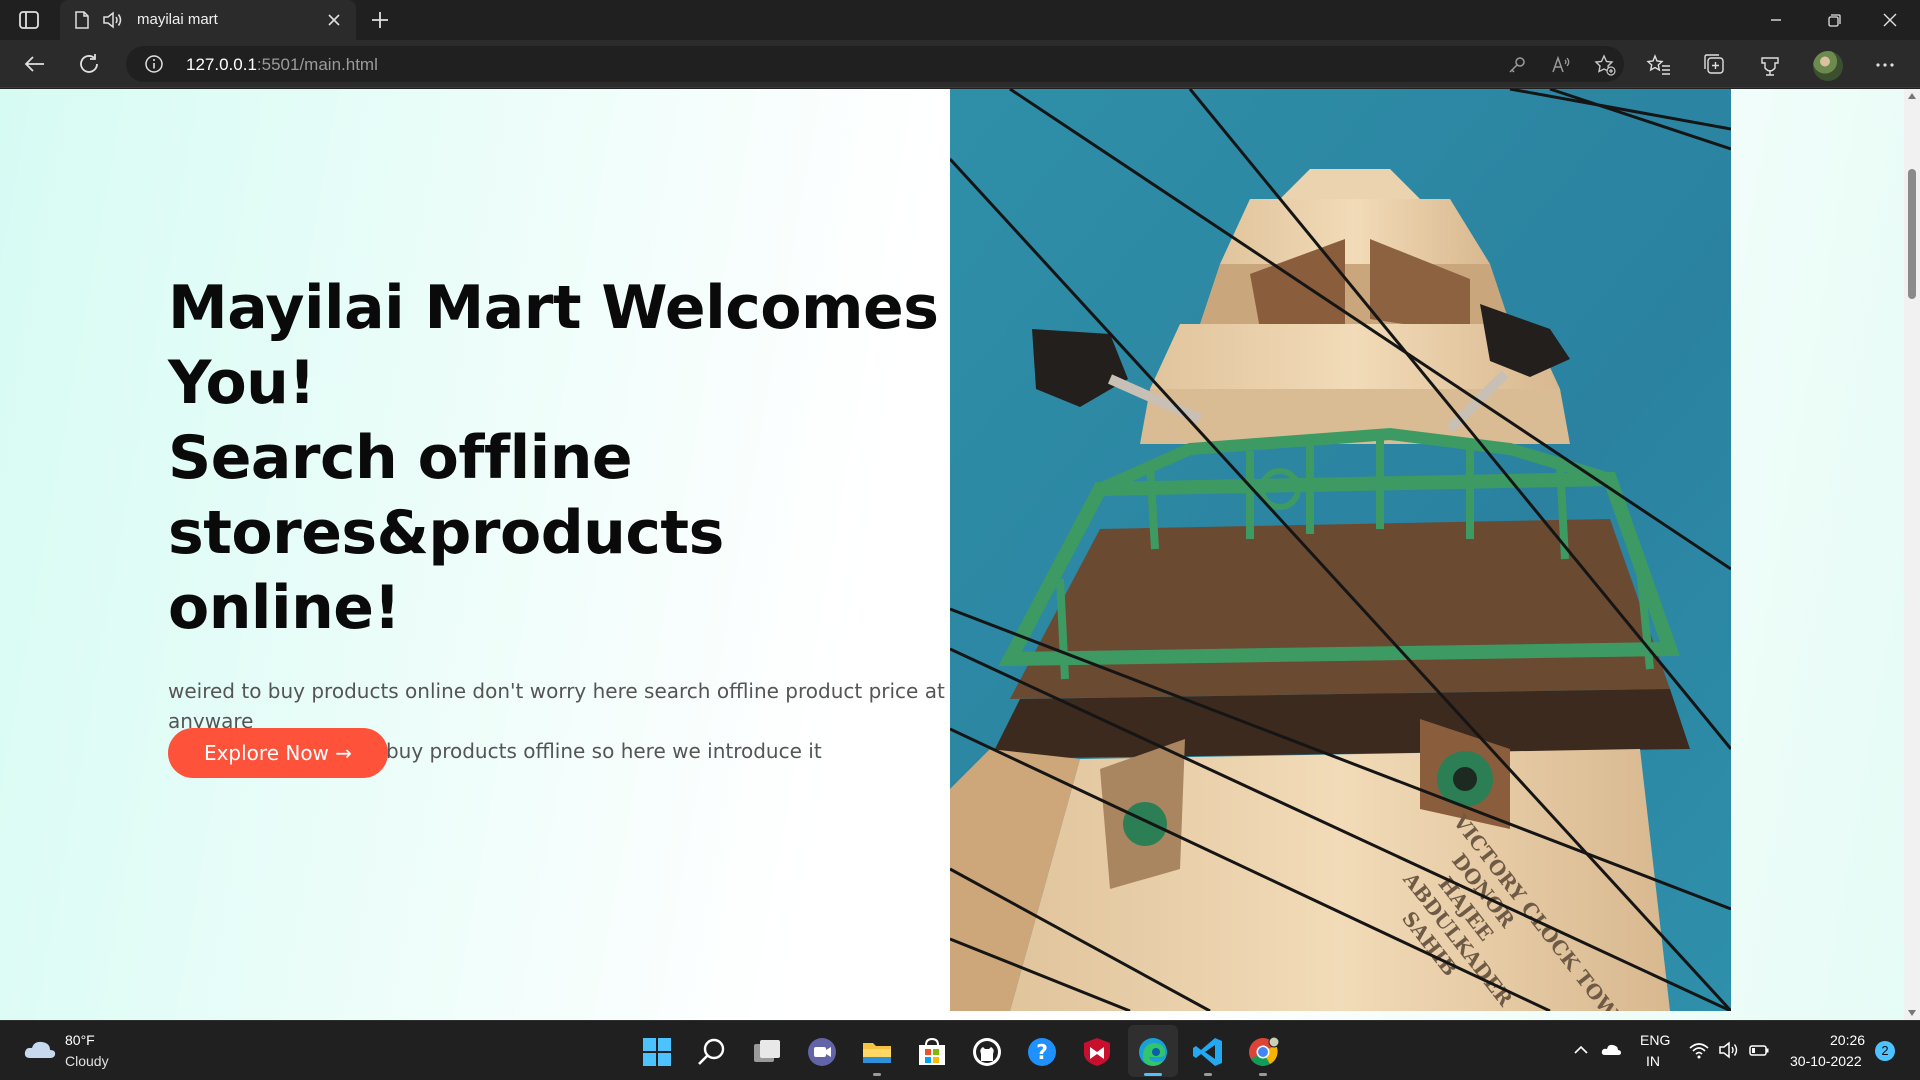  What do you see at coordinates (1655, 1040) in the screenshot?
I see `language-indicator-line1: ENG` at bounding box center [1655, 1040].